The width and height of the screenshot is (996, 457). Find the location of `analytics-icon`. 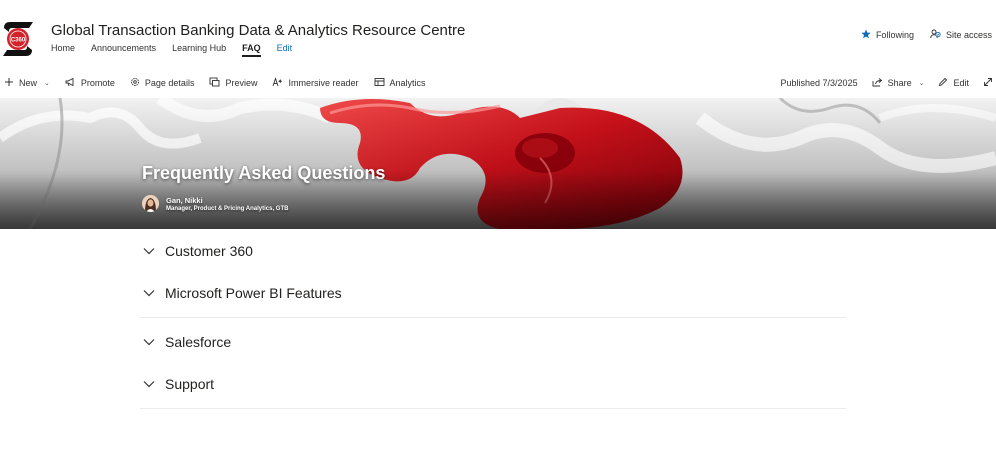

analytics-icon is located at coordinates (379, 83).